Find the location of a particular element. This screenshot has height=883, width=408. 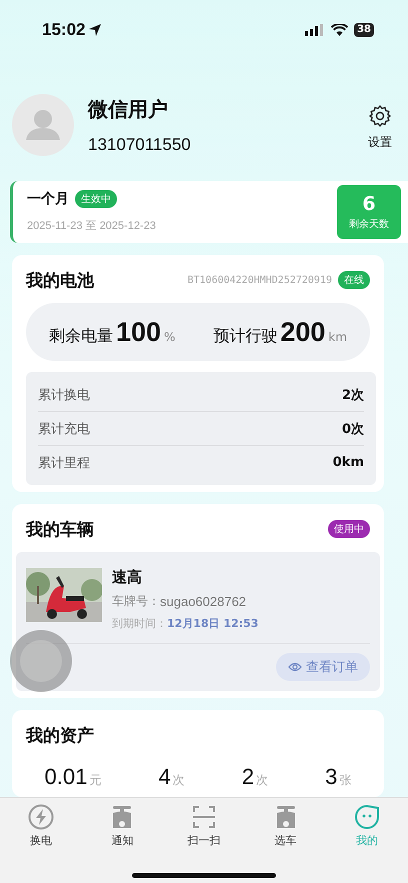

stat-label: 累计充电 is located at coordinates (64, 429).